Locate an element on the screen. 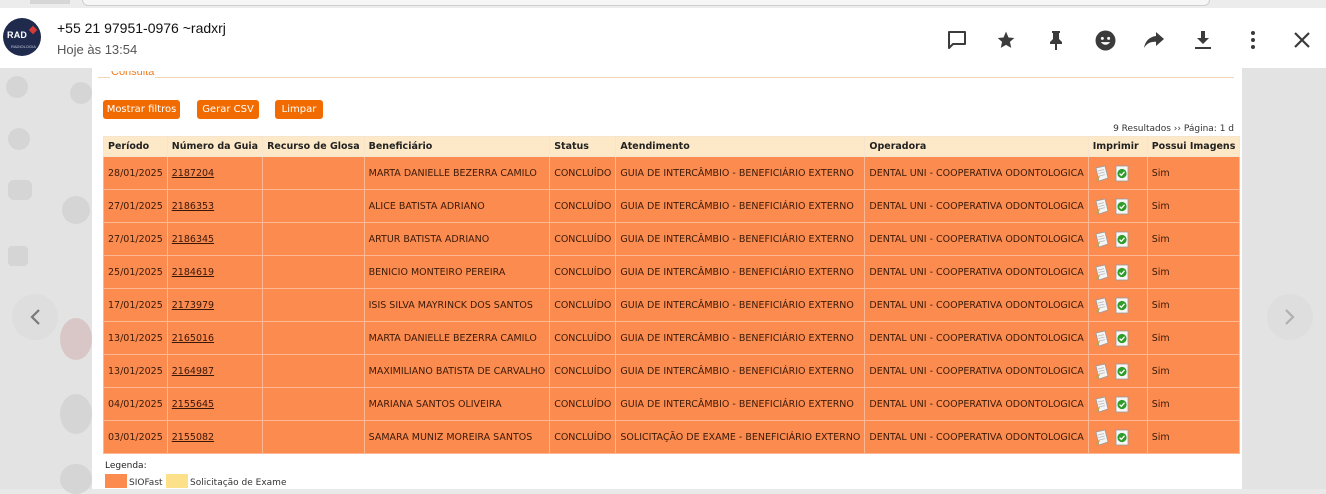 This screenshot has width=1326, height=494. cell-periodo: 27/01/2025 is located at coordinates (135, 239).